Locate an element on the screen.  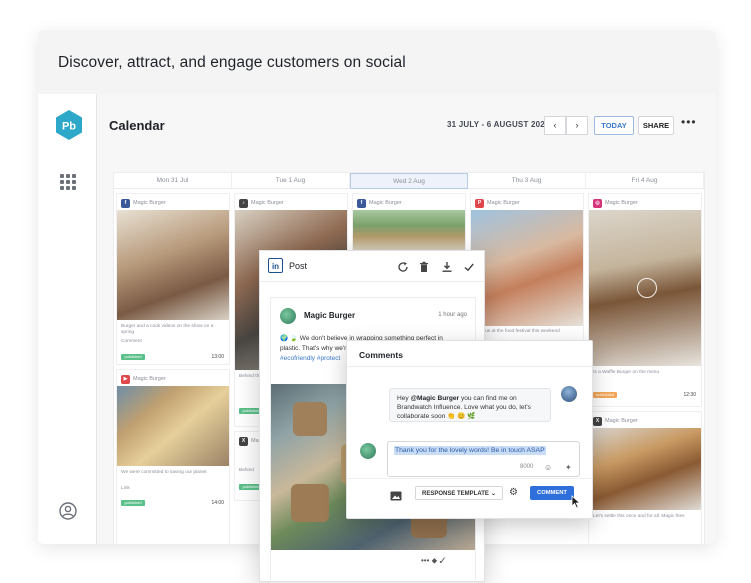
logo-text: Pb is located at coordinates (69, 127).